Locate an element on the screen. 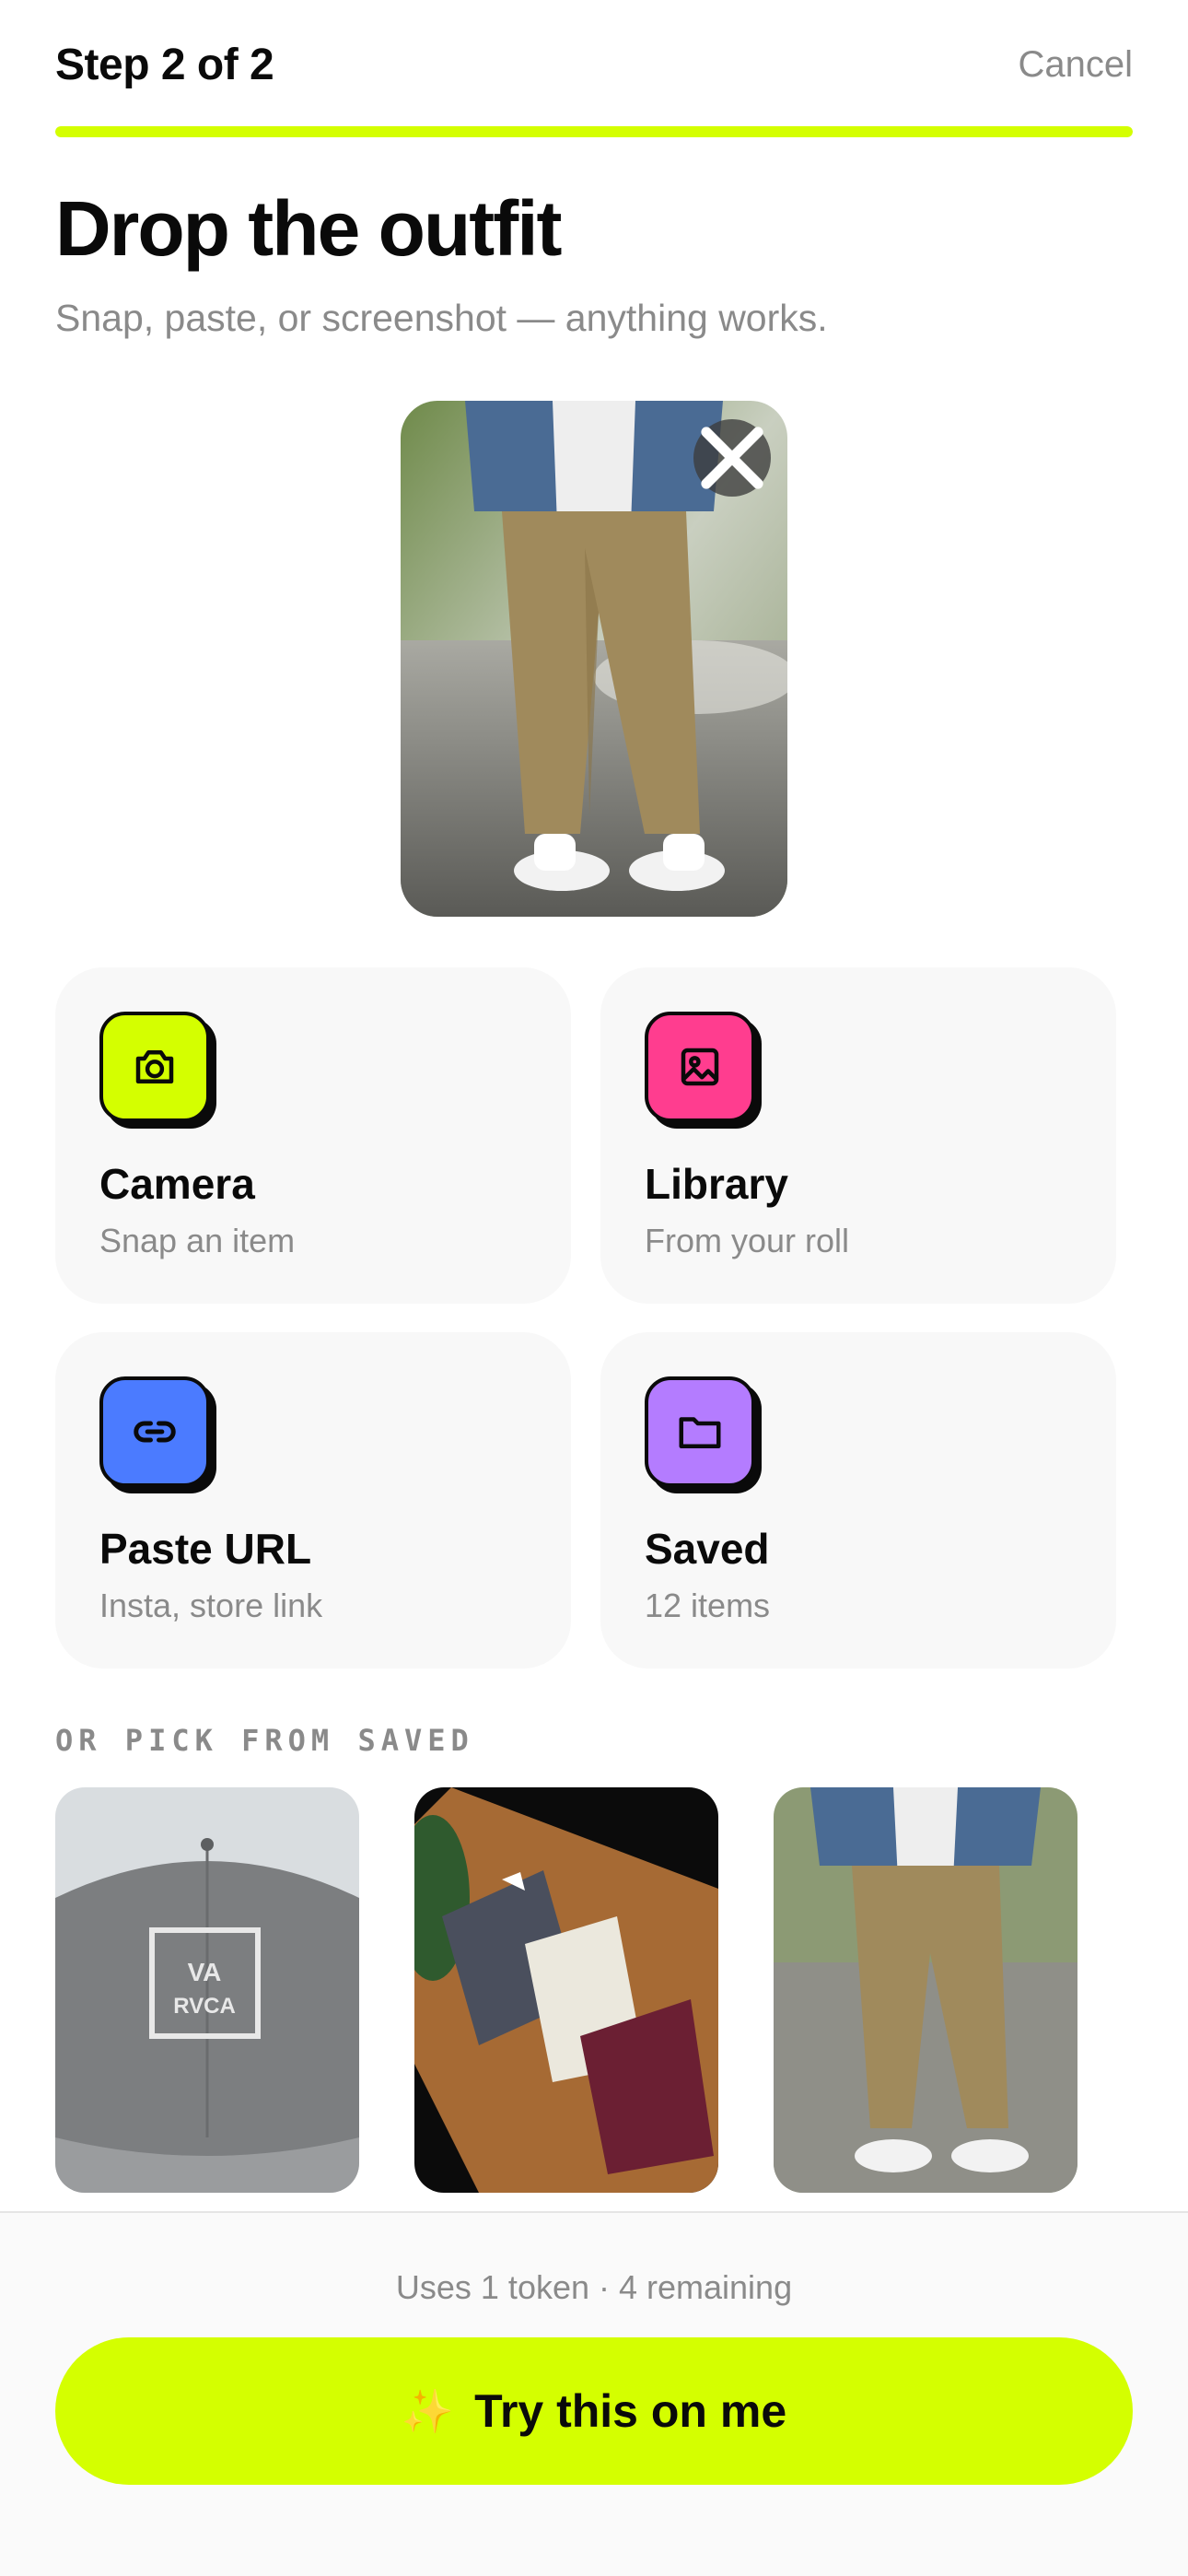  saved-item-outfit is located at coordinates (925, 1990).